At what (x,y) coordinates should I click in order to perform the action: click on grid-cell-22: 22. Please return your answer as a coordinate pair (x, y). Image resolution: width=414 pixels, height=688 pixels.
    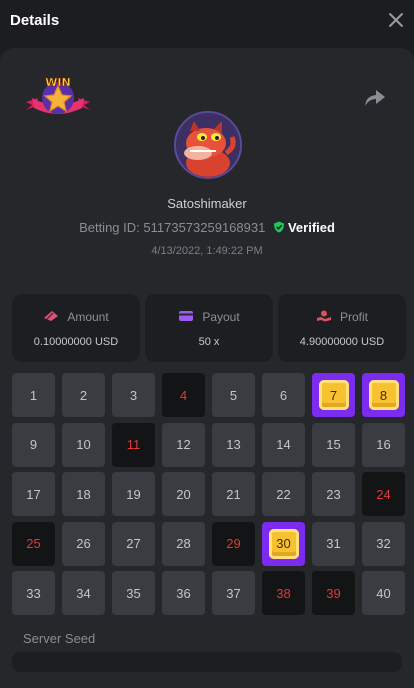
    Looking at the image, I should click on (283, 494).